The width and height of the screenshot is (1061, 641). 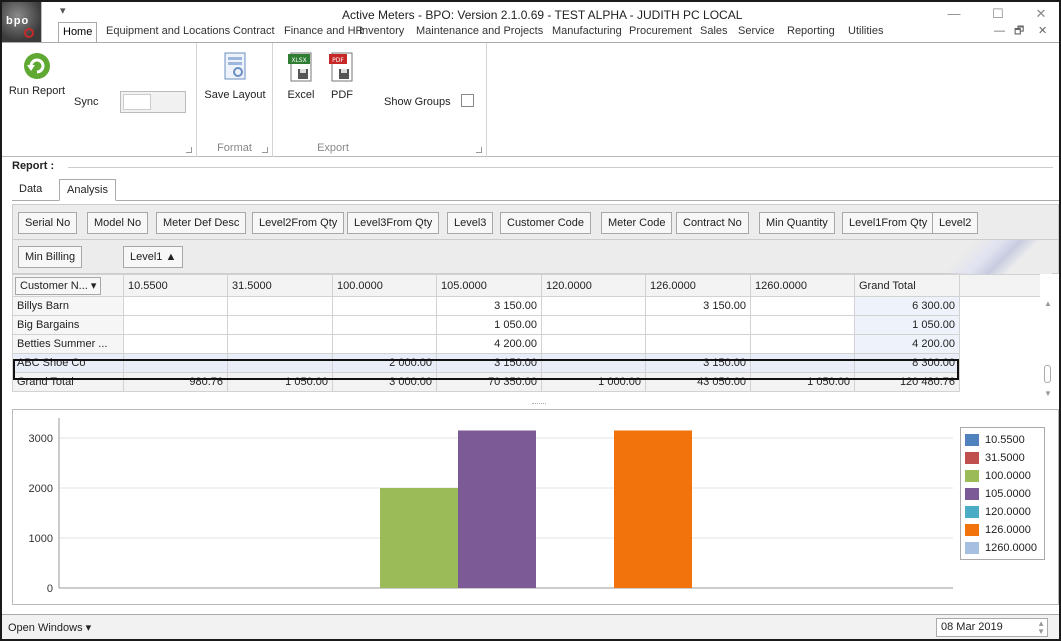 What do you see at coordinates (698, 285) in the screenshot?
I see `column-header: 126.0000` at bounding box center [698, 285].